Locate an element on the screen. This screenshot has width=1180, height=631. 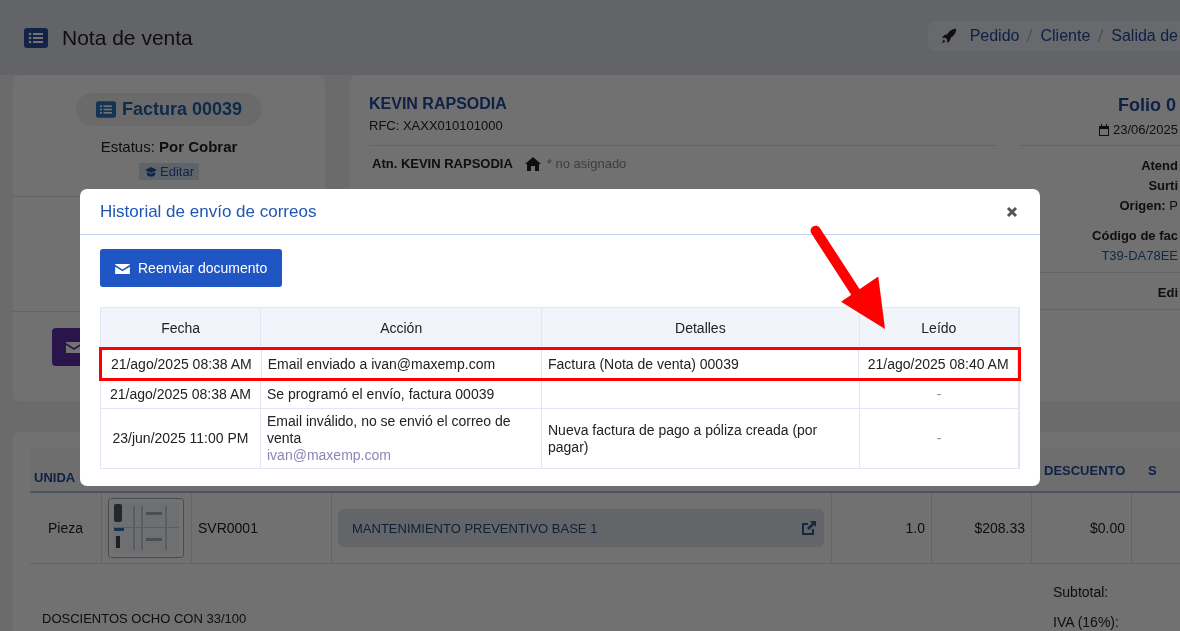
code-label: Código de fac is located at coordinates (1135, 236).